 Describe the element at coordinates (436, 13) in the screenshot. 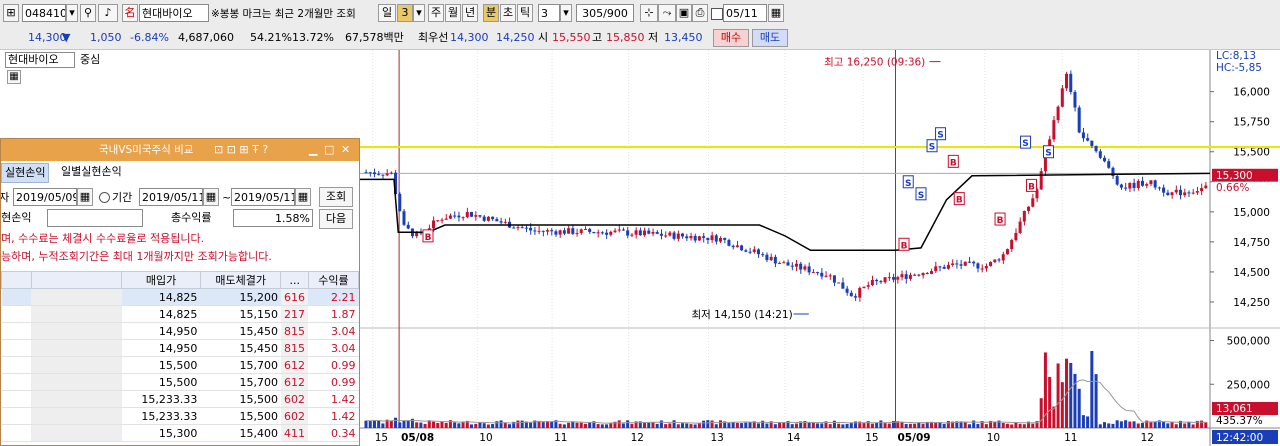

I see `period-week: 주` at that location.